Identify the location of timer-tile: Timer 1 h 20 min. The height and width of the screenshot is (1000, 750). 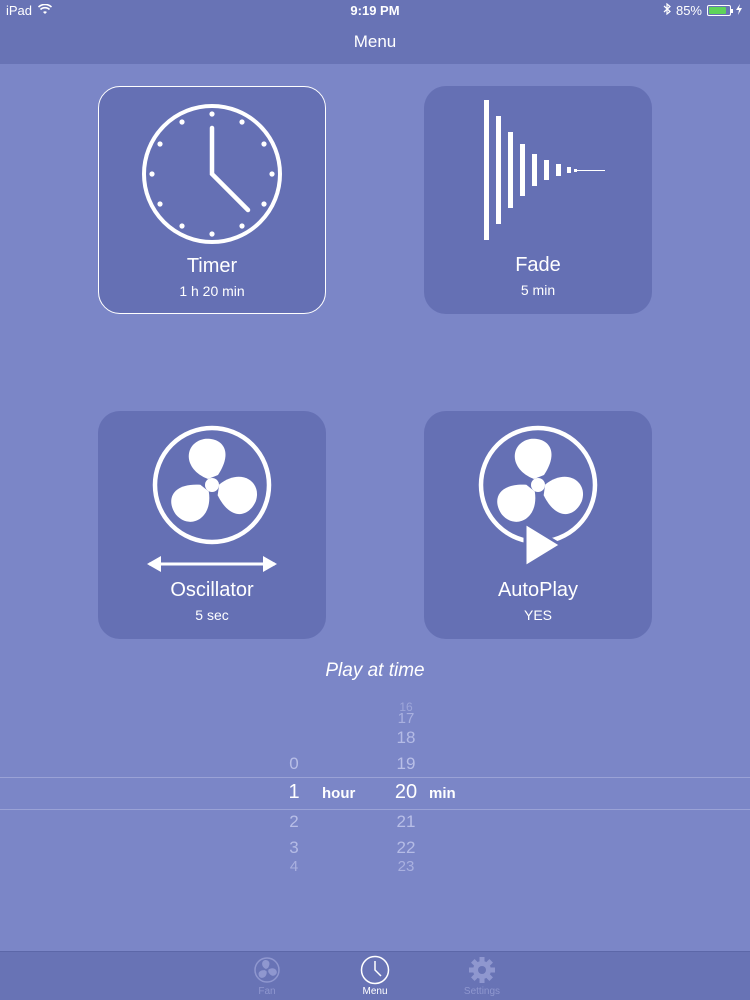
(212, 200).